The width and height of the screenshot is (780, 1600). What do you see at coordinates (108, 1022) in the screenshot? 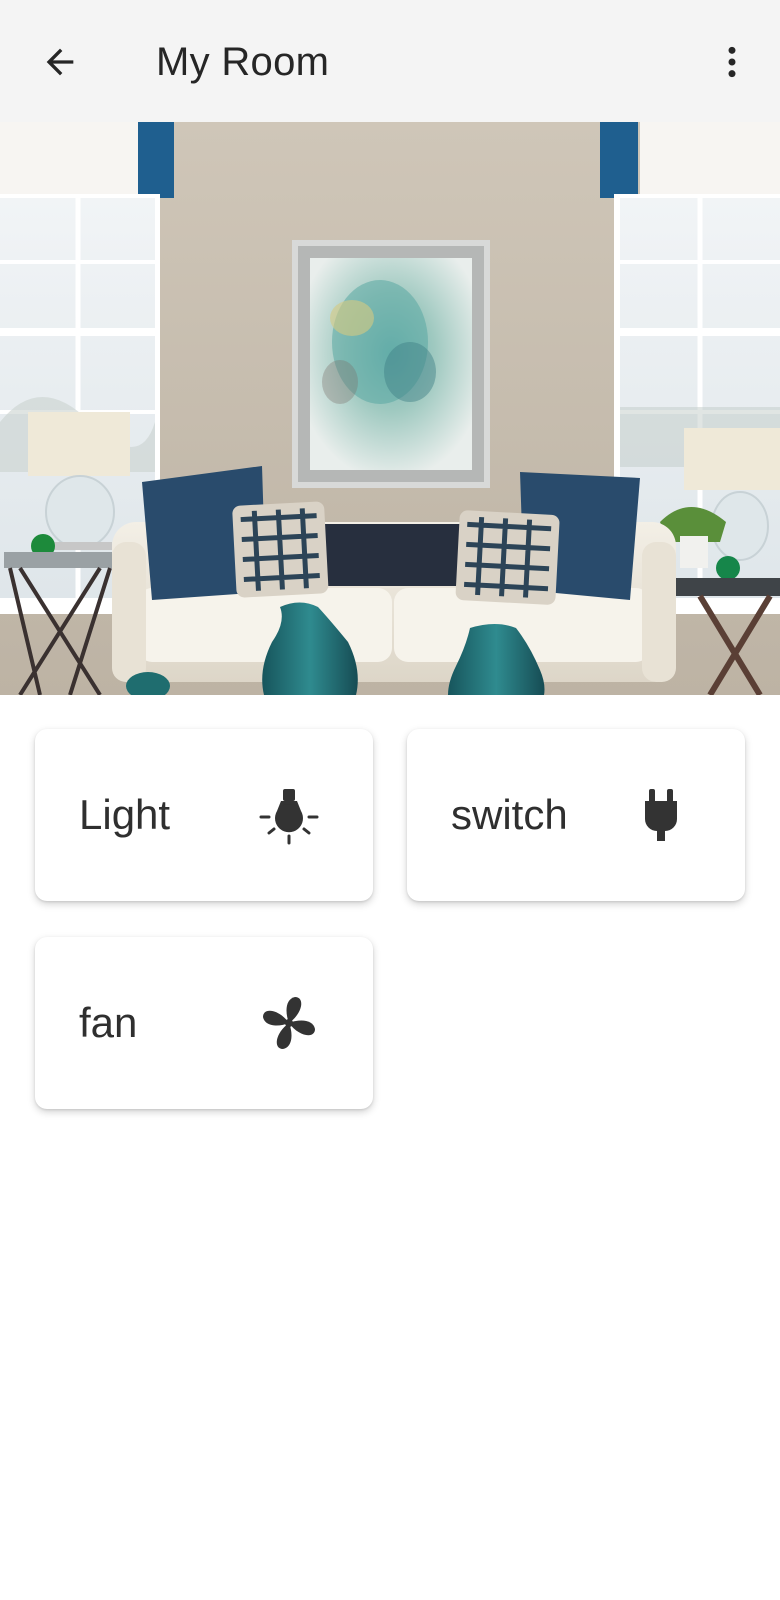
I see `device-label: fan` at bounding box center [108, 1022].